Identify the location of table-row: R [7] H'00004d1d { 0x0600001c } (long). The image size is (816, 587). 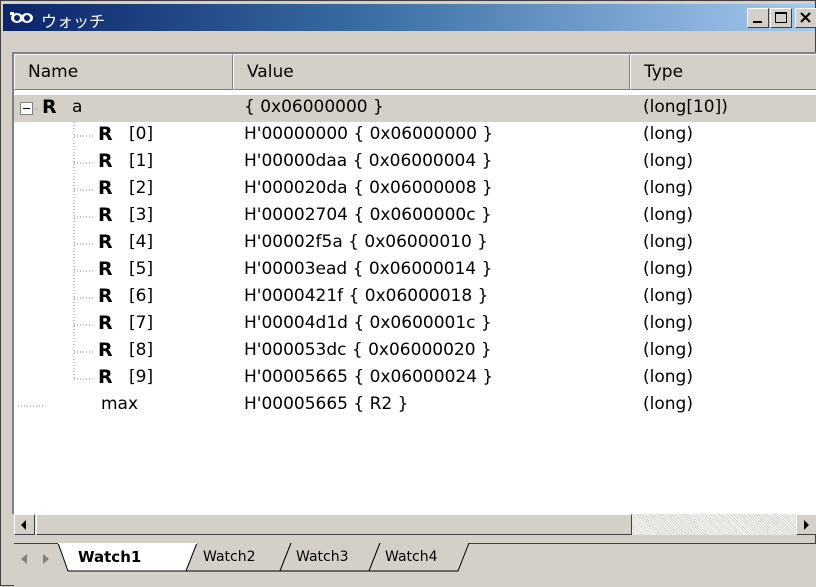
(415, 324).